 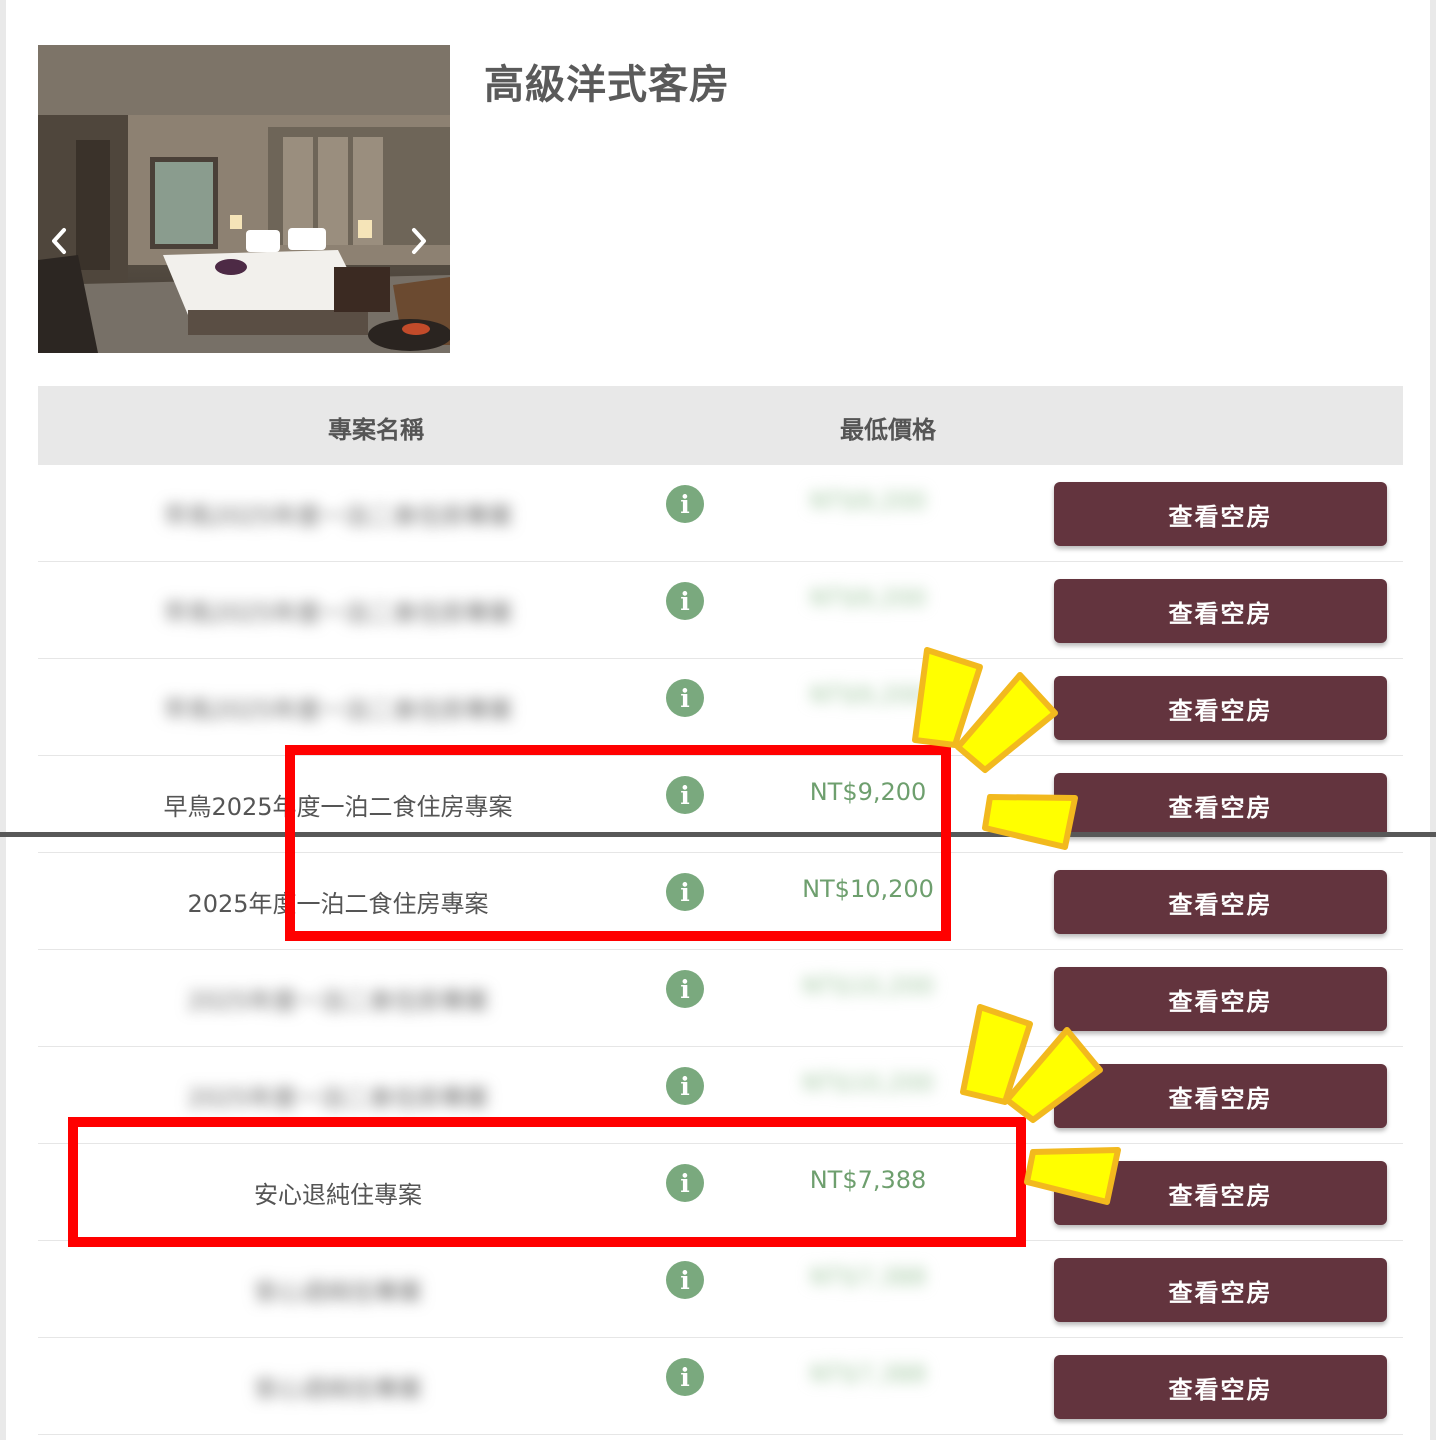 What do you see at coordinates (607, 85) in the screenshot?
I see `room-title: 高級洋式客房` at bounding box center [607, 85].